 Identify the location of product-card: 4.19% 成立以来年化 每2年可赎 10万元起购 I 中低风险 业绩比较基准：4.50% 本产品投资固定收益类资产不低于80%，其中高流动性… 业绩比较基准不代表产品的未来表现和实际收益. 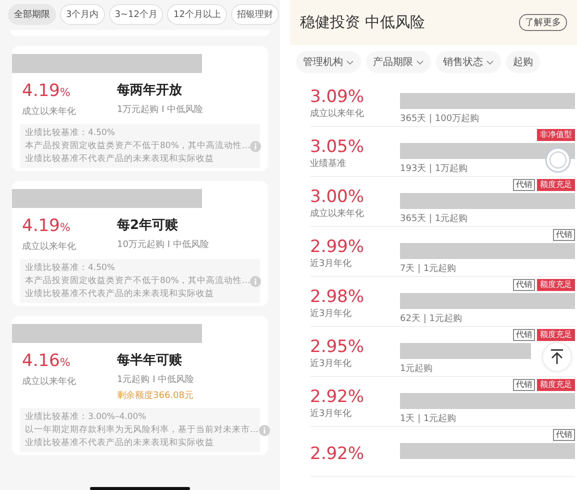
(140, 243).